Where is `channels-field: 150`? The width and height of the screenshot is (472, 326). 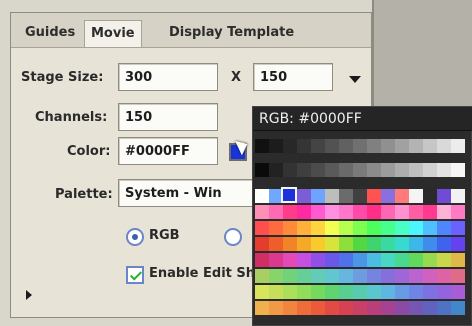 channels-field: 150 is located at coordinates (168, 117).